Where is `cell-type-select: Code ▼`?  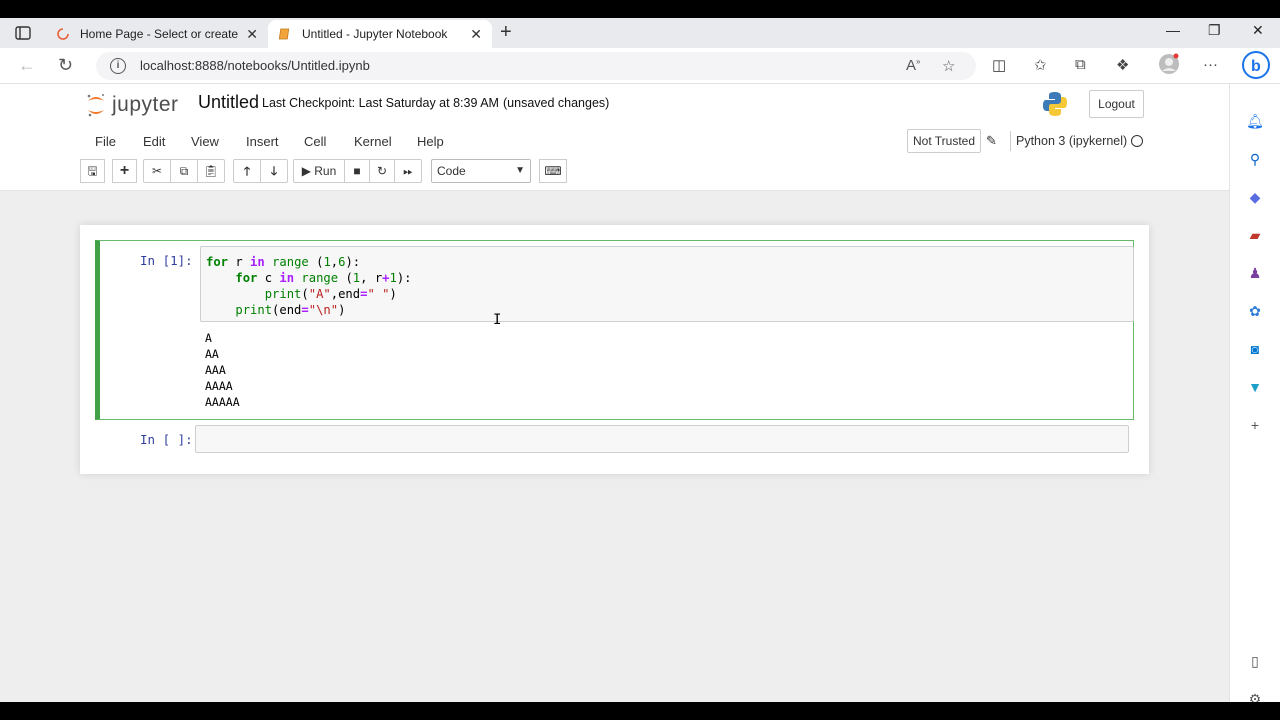 cell-type-select: Code ▼ is located at coordinates (481, 171).